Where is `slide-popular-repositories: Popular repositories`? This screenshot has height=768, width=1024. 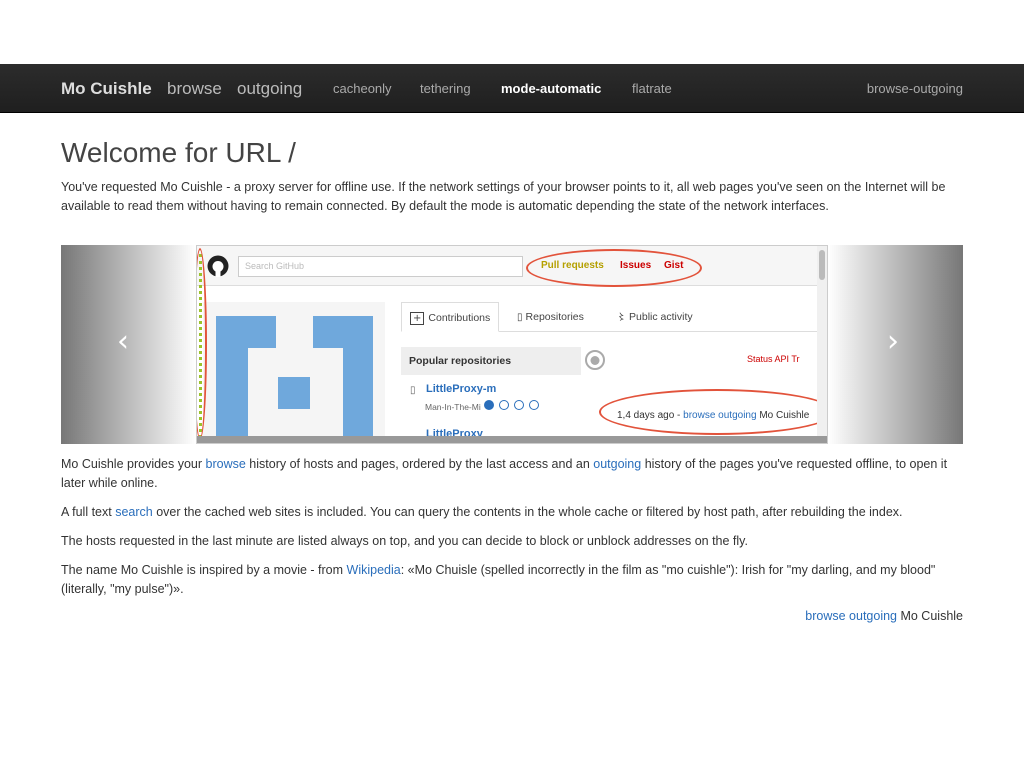 slide-popular-repositories: Popular repositories is located at coordinates (491, 361).